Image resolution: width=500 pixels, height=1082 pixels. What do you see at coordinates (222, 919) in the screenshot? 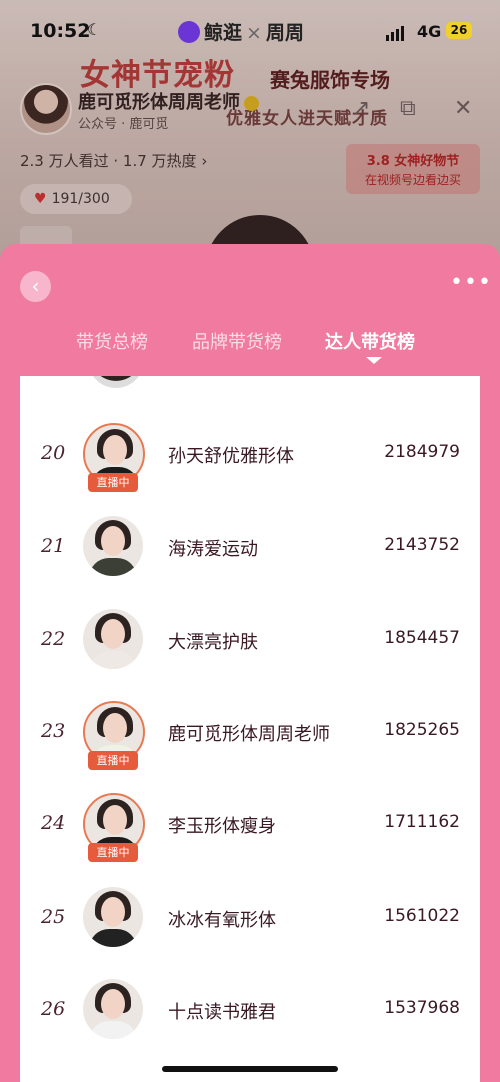
I see `influencer-name: 冰冰有氧形体` at bounding box center [222, 919].